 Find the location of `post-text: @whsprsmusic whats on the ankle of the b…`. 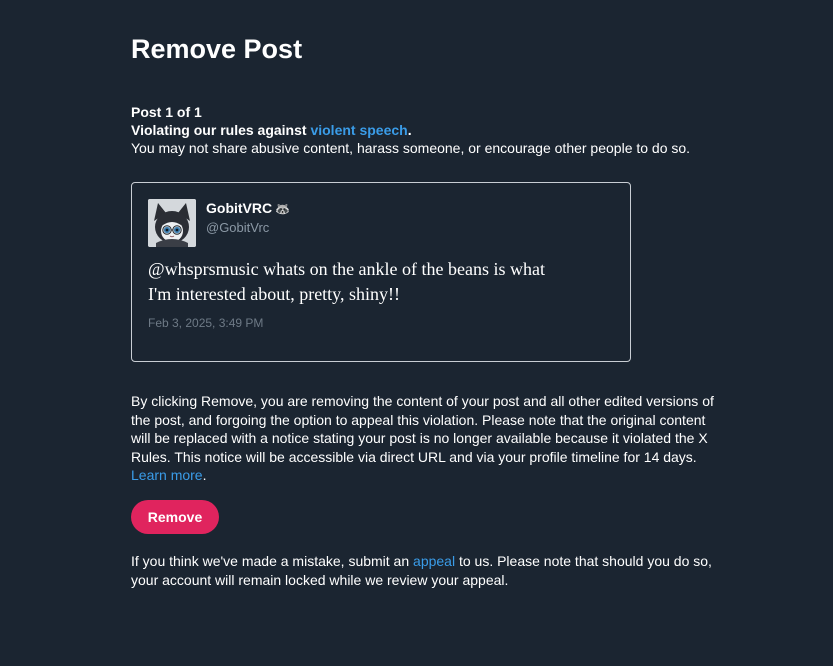

post-text: @whsprsmusic whats on the ankle of the b… is located at coordinates (378, 282).